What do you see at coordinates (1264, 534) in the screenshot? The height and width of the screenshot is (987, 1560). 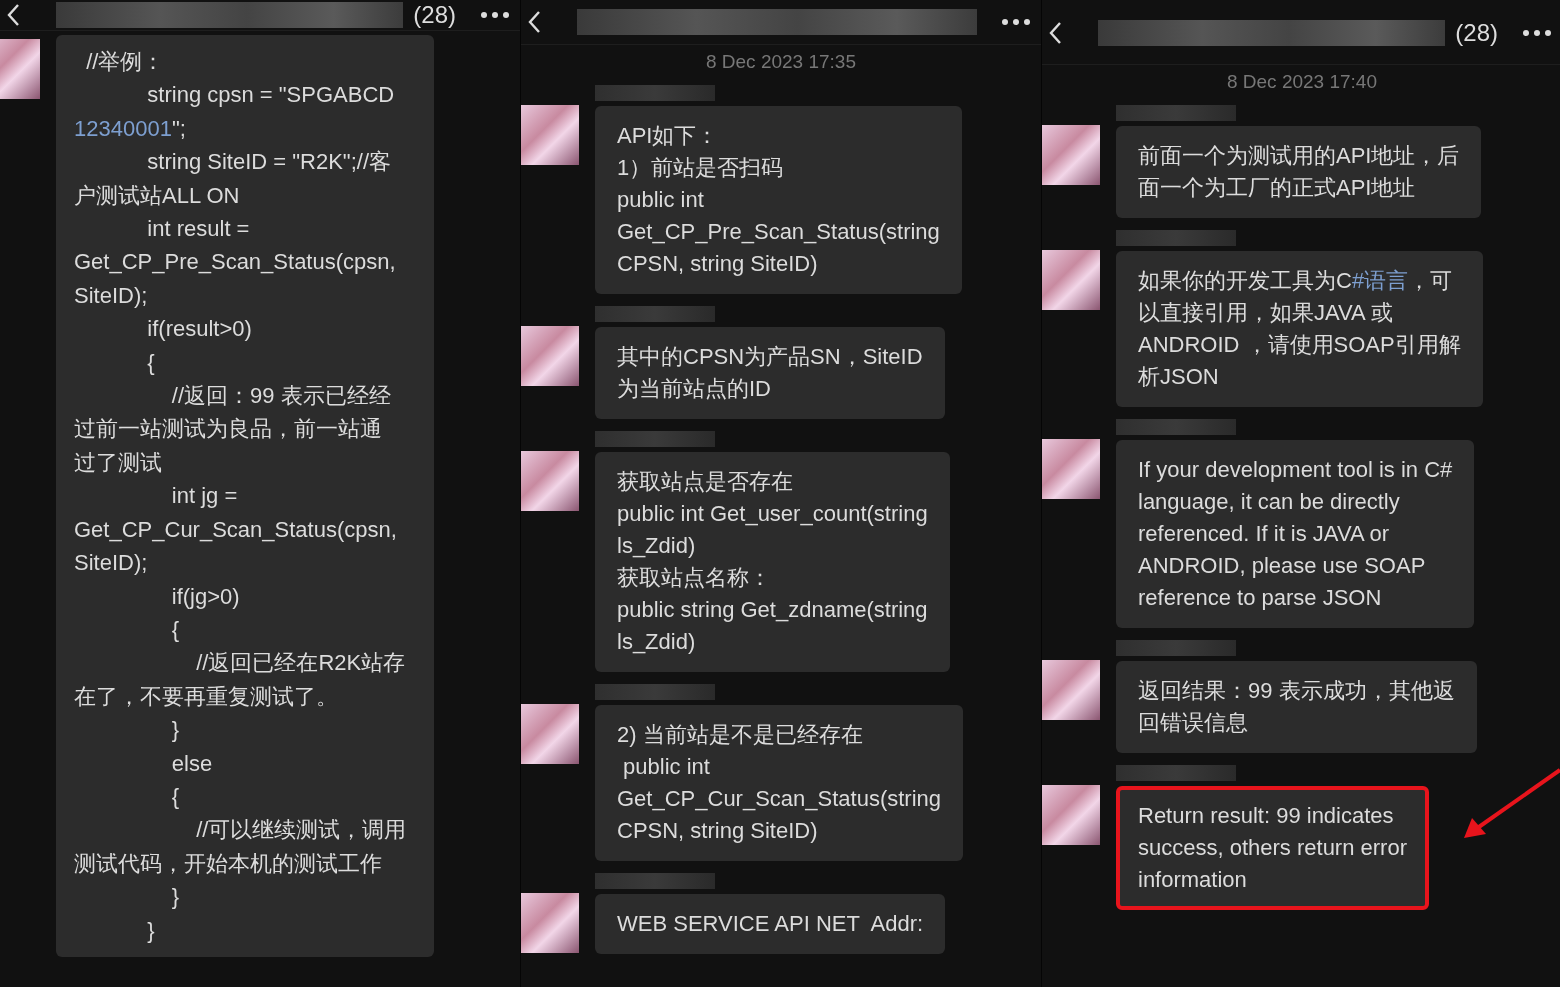 I see `message-text: referenced. If it is JAVA or` at bounding box center [1264, 534].